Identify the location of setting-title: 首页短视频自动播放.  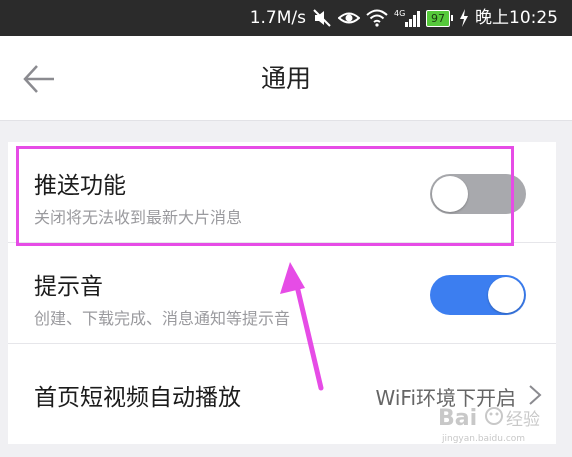
(137, 398).